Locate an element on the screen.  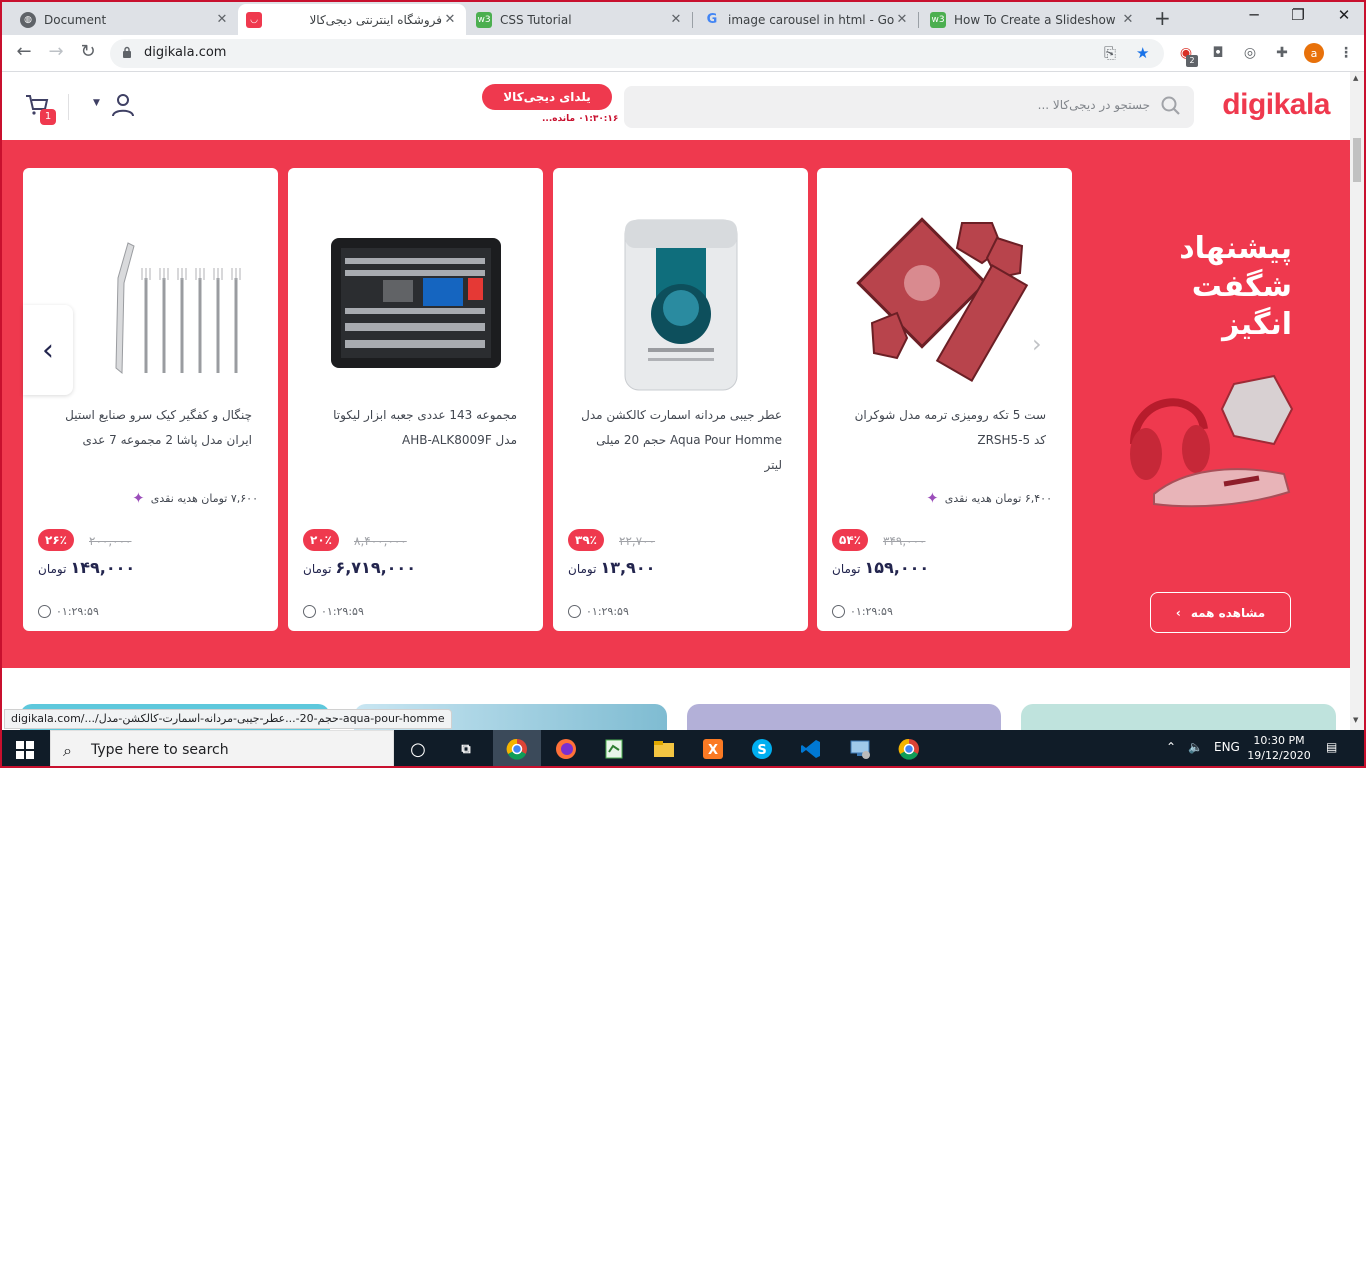
gift-text: ۶,۴۰۰ تومان هدیه نقدی is located at coordinates (998, 498).